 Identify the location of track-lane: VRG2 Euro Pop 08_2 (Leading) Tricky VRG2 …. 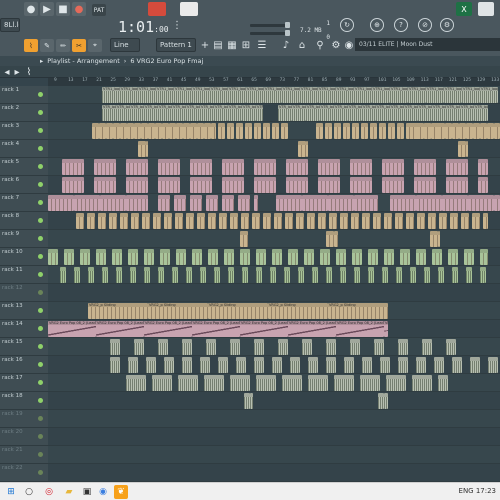
(274, 329).